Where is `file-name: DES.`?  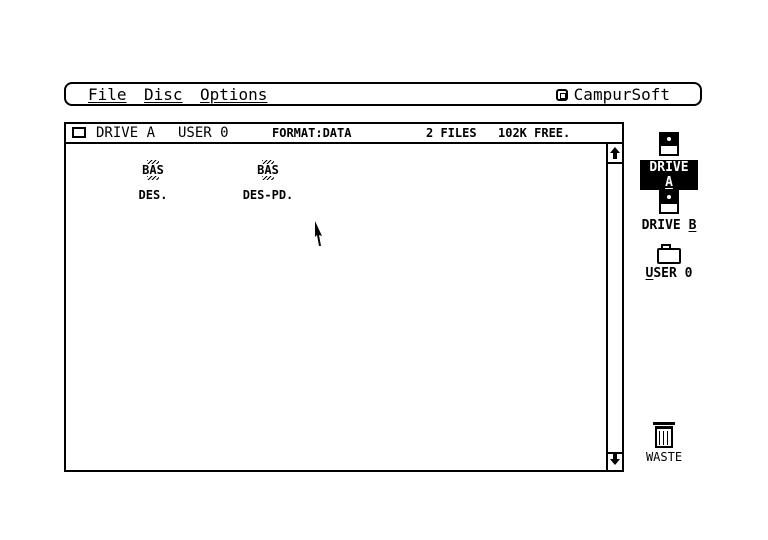
file-name: DES. is located at coordinates (153, 195).